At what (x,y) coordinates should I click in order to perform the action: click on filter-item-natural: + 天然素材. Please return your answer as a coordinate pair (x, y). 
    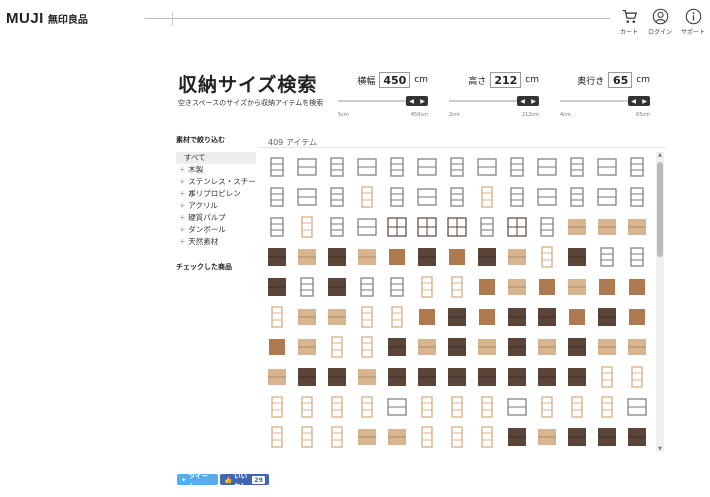
    Looking at the image, I should click on (216, 242).